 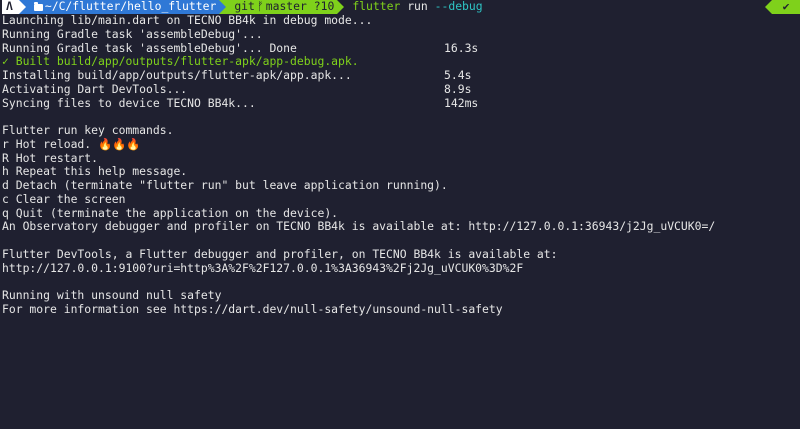 I want to click on output-line: c Clear the screen, so click(x=401, y=199).